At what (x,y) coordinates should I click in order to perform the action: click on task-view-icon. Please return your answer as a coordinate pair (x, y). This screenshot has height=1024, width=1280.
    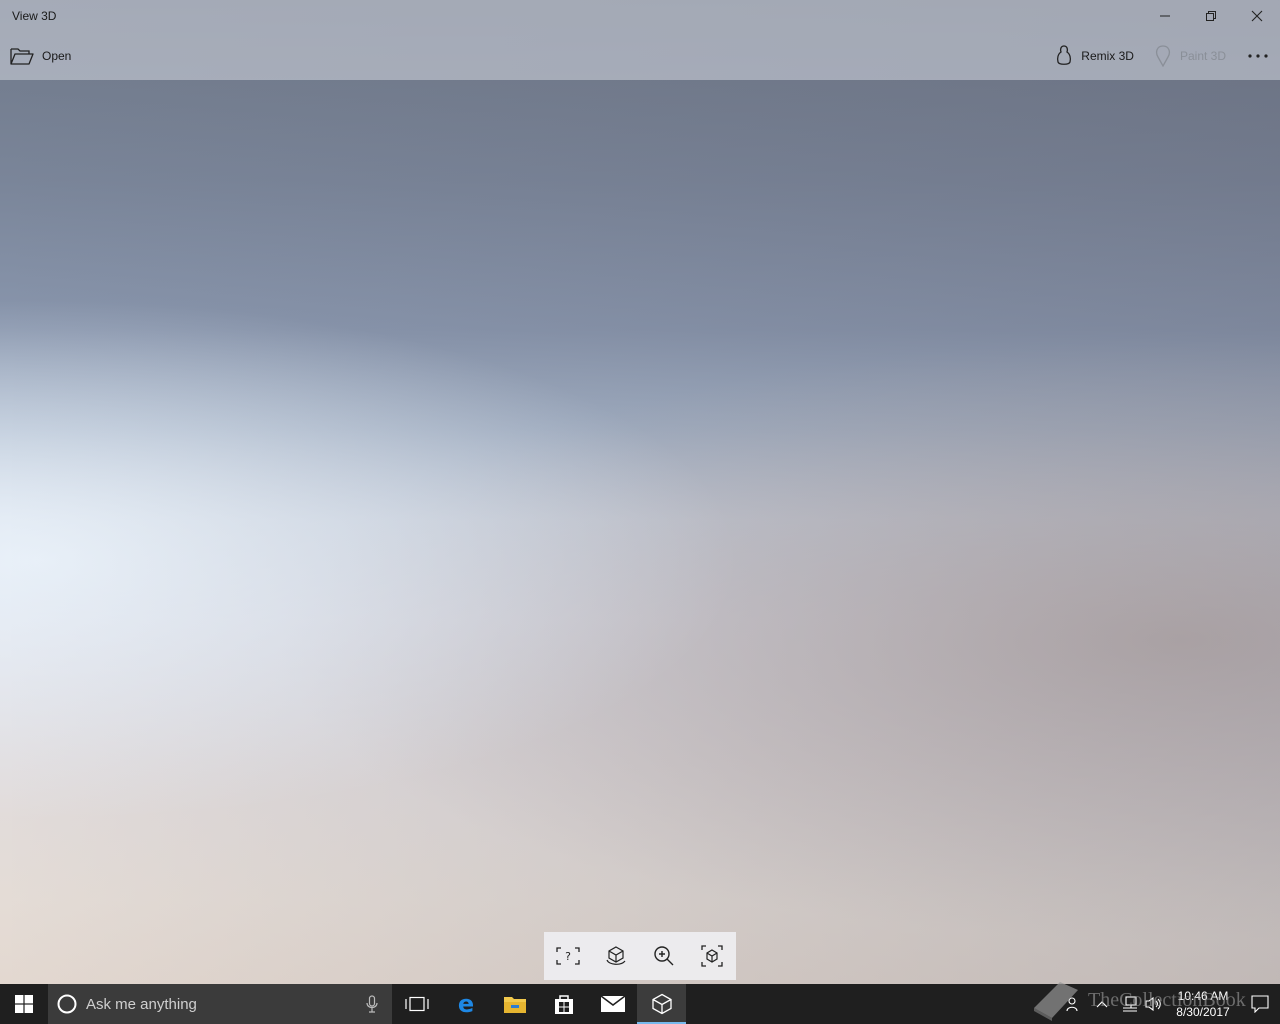
    Looking at the image, I should click on (416, 1004).